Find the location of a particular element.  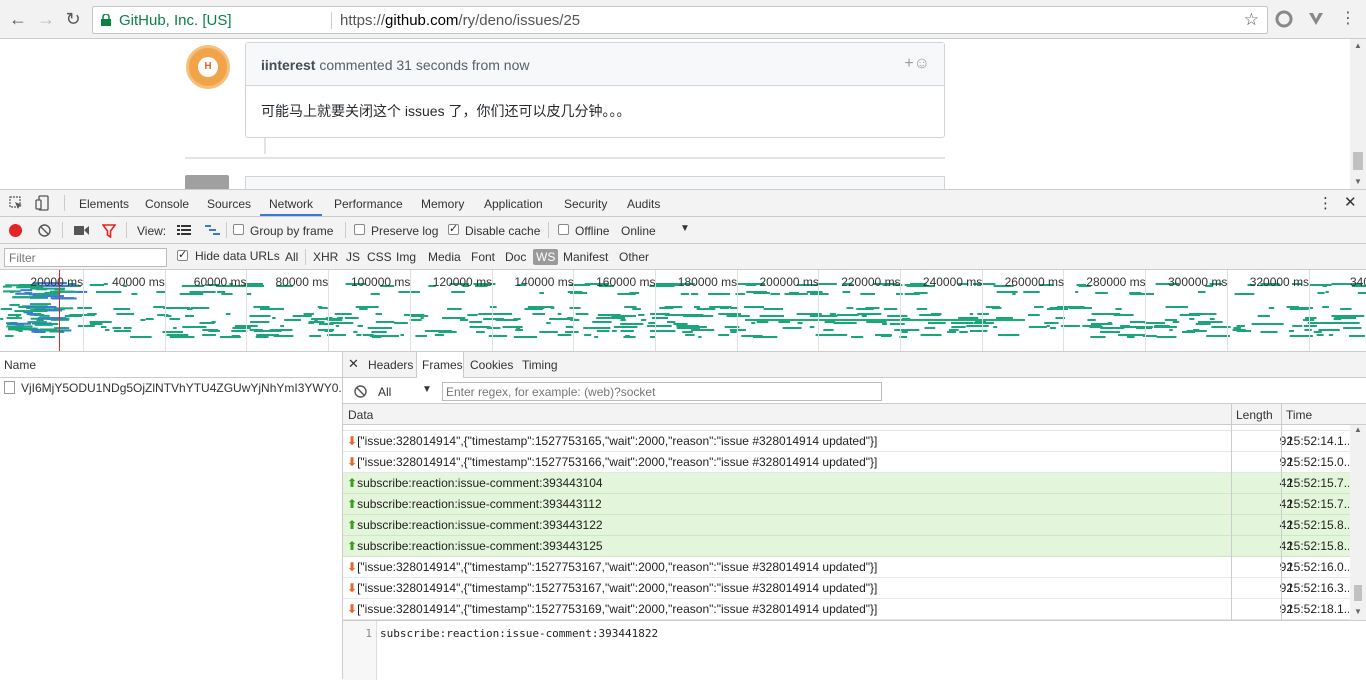

devtools-menu-icon: ⋮ is located at coordinates (1325, 203).